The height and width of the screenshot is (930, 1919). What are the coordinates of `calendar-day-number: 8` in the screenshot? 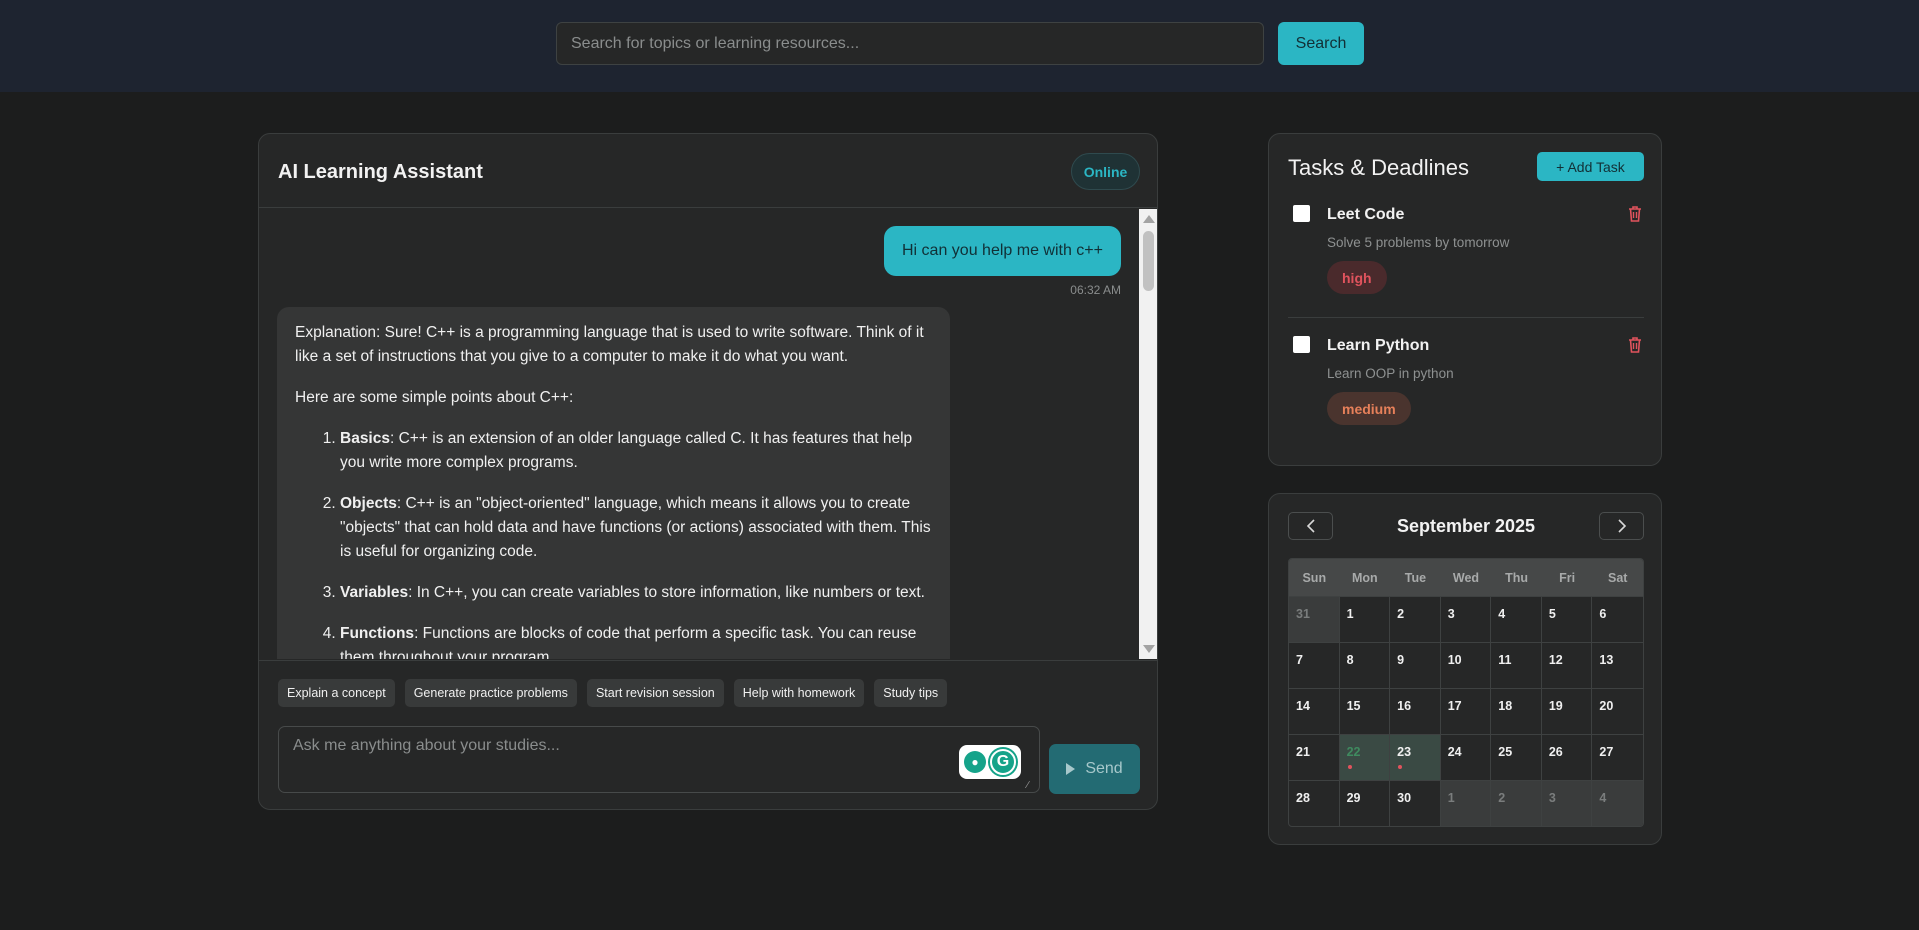 It's located at (1350, 660).